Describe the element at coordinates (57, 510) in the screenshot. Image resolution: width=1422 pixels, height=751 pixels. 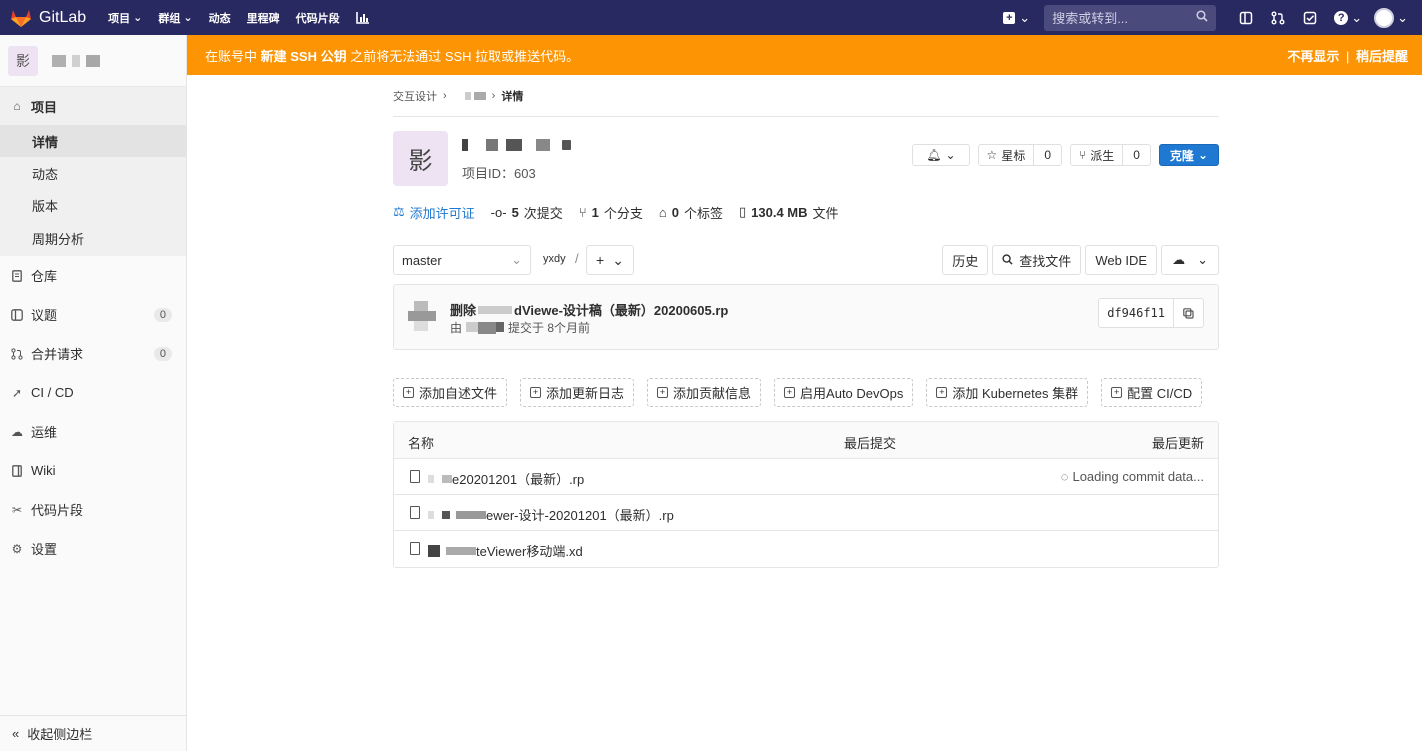
I see `sidebar-item-label: 代码片段` at that location.